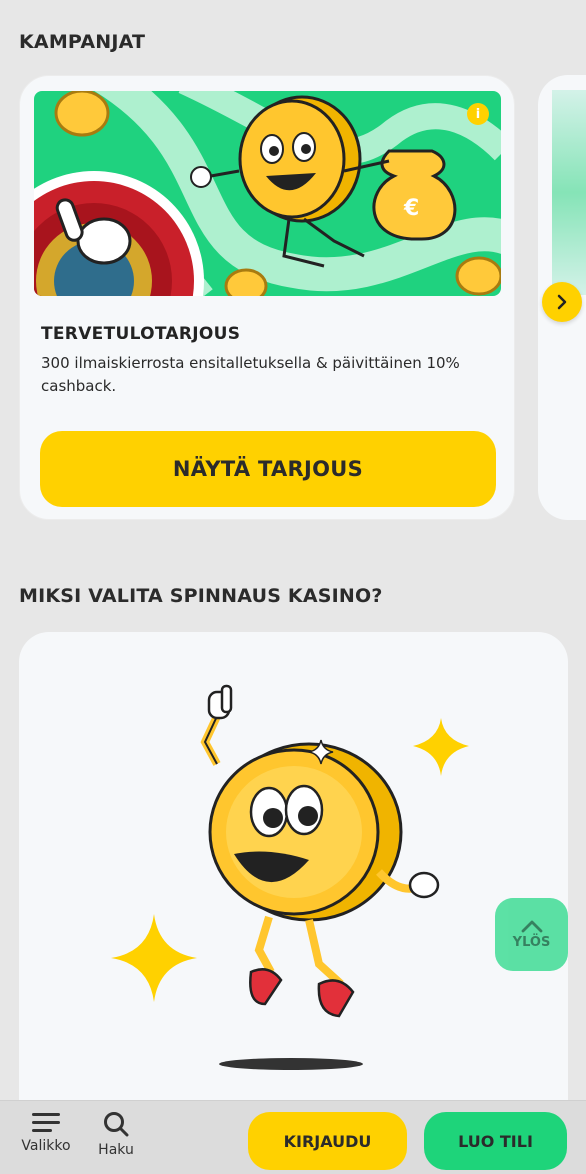 This screenshot has height=1174, width=586. Describe the element at coordinates (495, 1141) in the screenshot. I see `register-button: LUO TILI` at that location.